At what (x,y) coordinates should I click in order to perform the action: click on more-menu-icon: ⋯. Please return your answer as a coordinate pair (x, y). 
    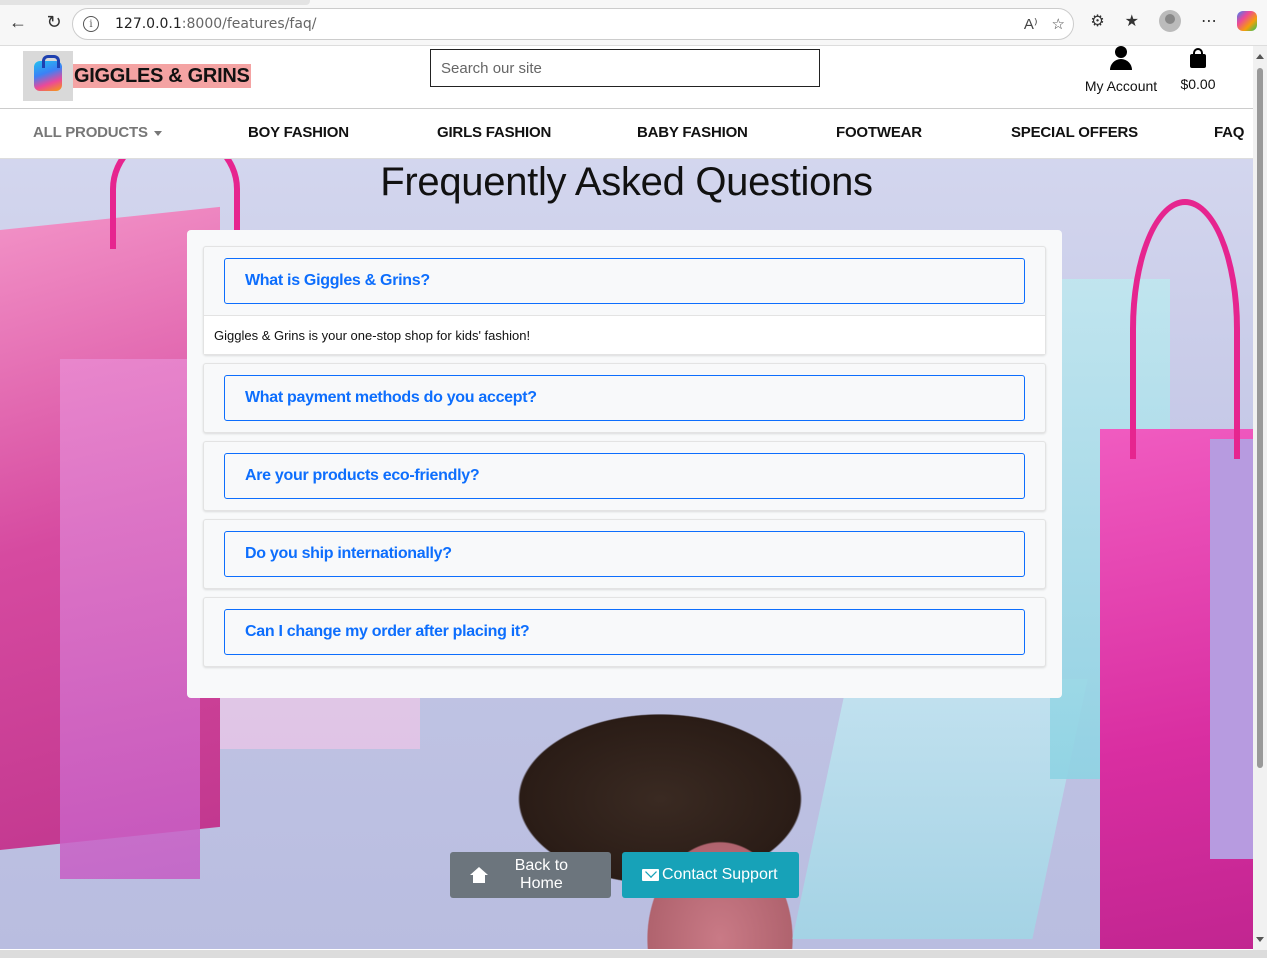
    Looking at the image, I should click on (1209, 21).